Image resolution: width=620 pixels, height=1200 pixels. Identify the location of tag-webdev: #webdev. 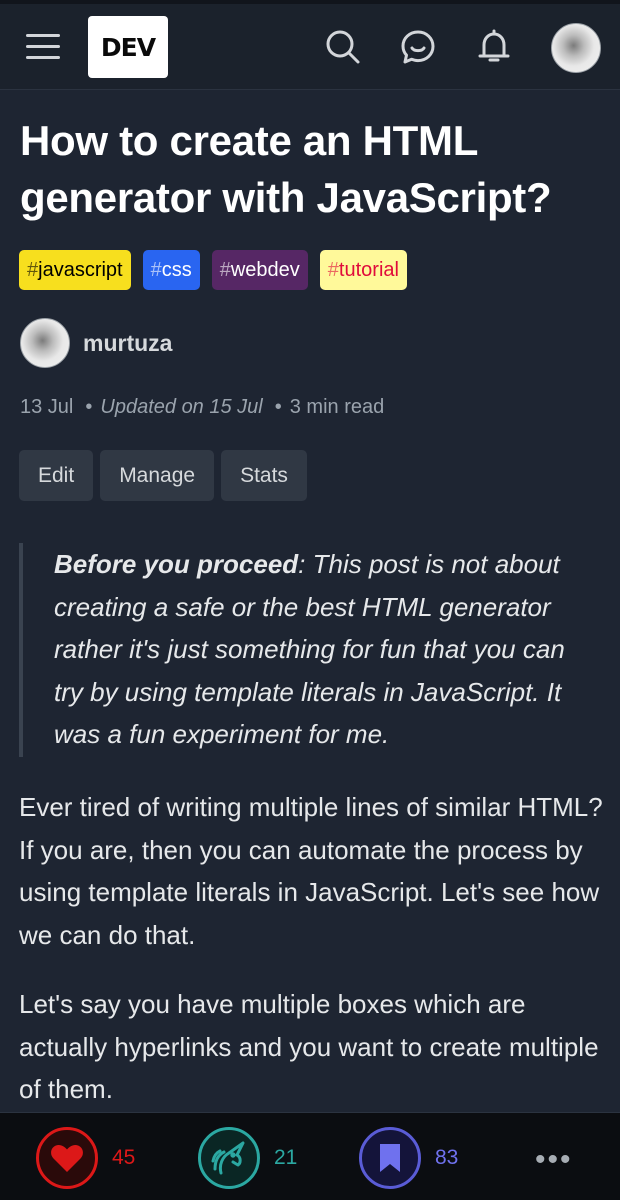
(259, 270).